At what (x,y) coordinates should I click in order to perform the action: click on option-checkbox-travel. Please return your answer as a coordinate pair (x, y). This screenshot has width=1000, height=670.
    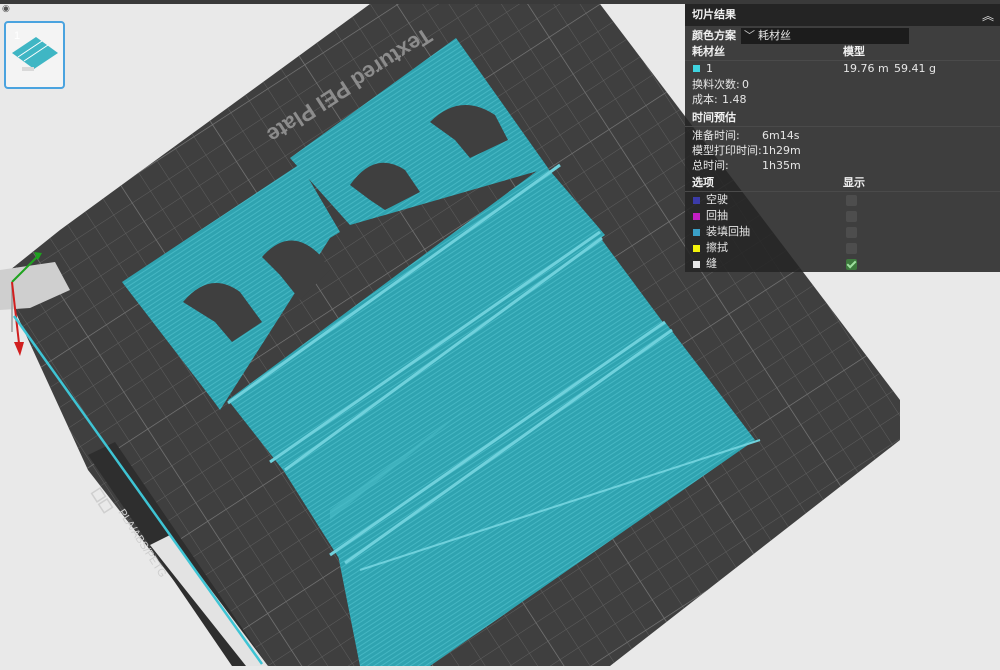
    Looking at the image, I should click on (851, 200).